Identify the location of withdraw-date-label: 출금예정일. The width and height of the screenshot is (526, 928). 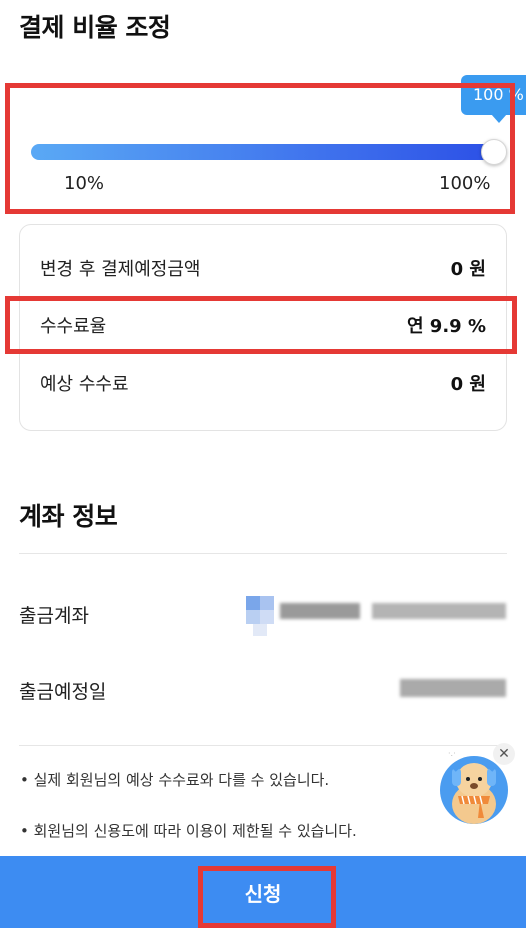
(63, 692).